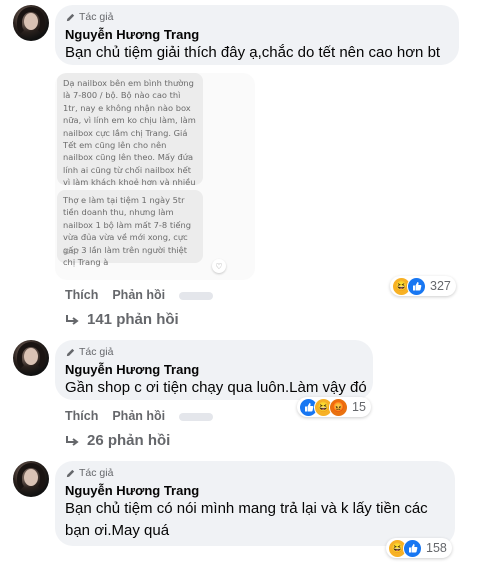 This screenshot has height=566, width=496. What do you see at coordinates (338, 407) in the screenshot?
I see `angry-reaction-icon: 😡` at bounding box center [338, 407].